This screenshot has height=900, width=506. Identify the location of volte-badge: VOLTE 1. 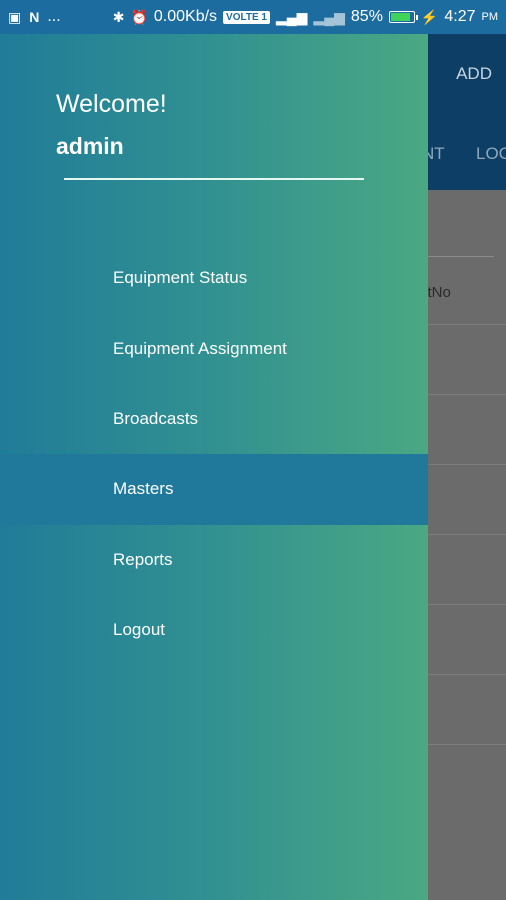
(246, 17).